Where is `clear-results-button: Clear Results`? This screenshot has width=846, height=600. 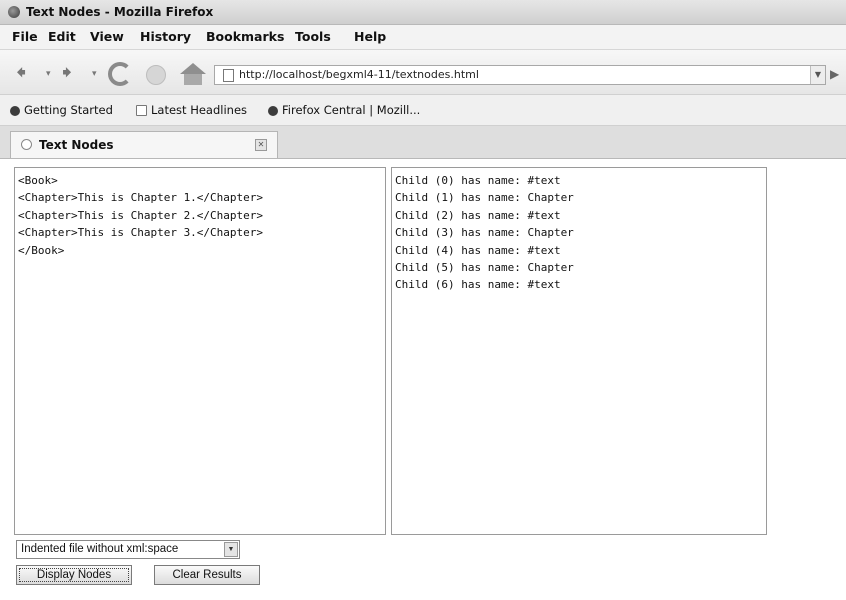 clear-results-button: Clear Results is located at coordinates (207, 575).